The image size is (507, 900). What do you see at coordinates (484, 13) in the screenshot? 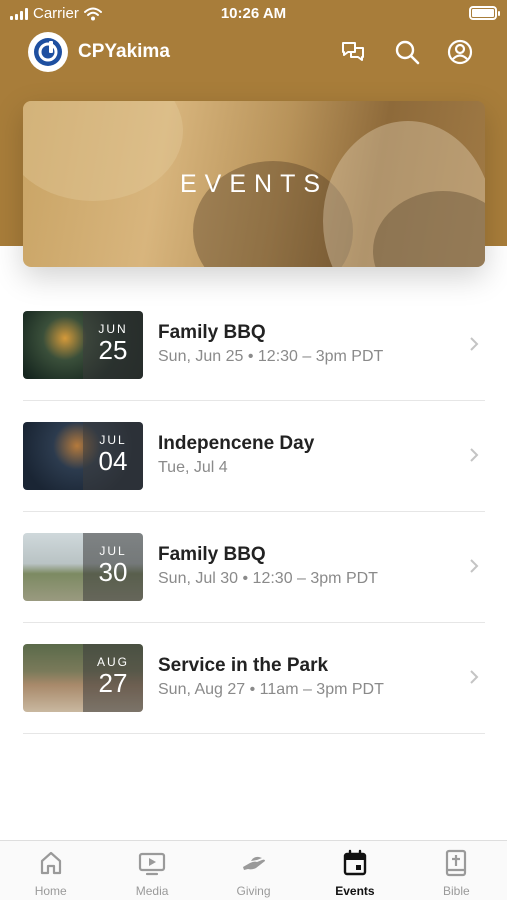
I see `battery-icon` at bounding box center [484, 13].